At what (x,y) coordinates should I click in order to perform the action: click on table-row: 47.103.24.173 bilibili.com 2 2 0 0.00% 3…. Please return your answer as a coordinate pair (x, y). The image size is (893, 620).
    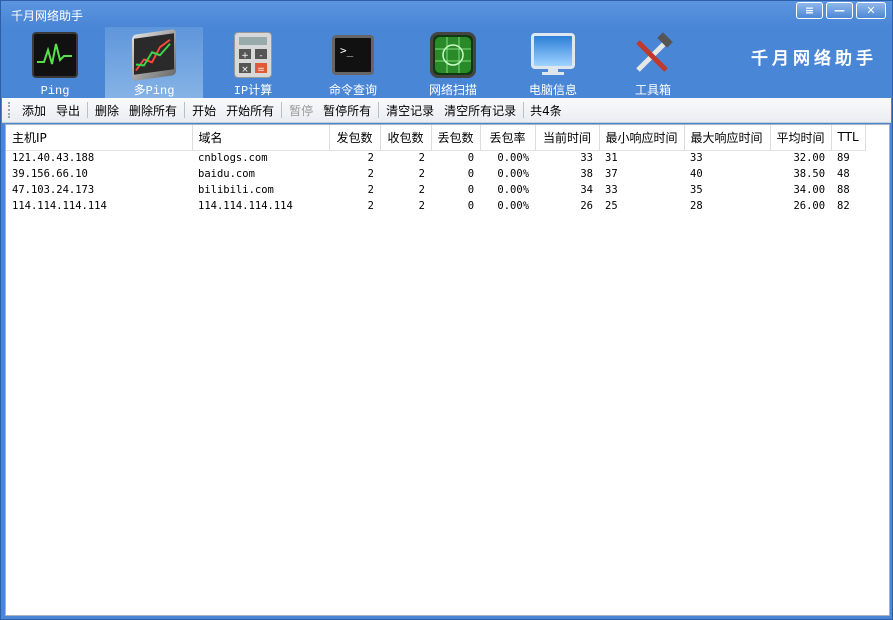
    Looking at the image, I should click on (435, 190).